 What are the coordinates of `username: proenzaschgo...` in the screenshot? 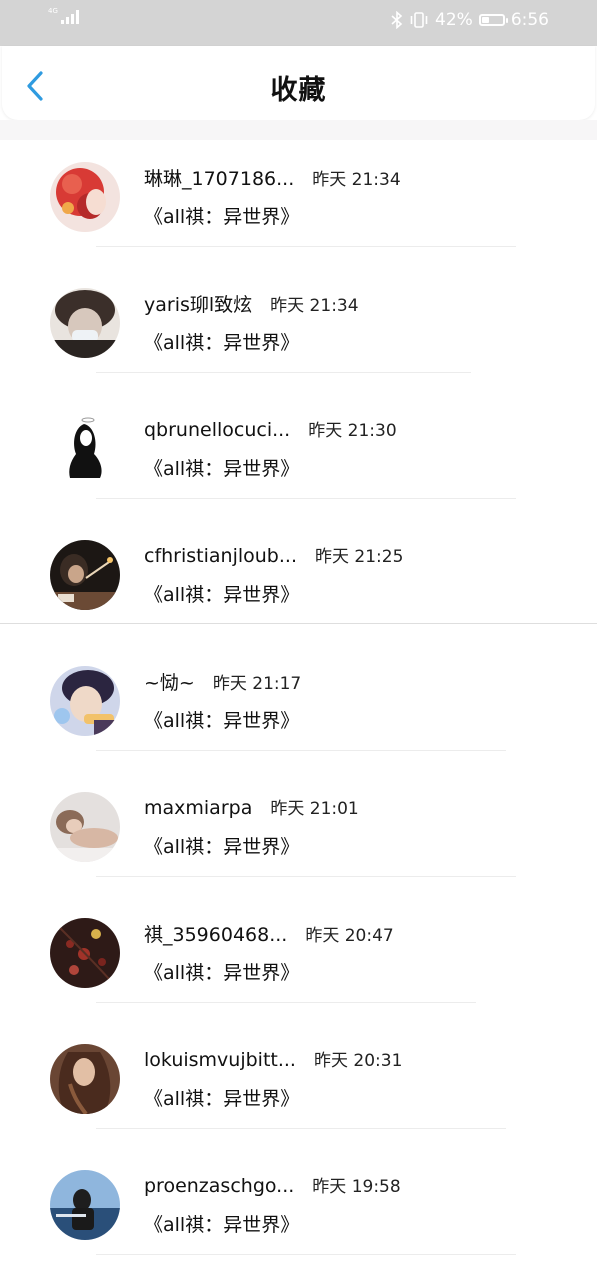 It's located at (219, 1186).